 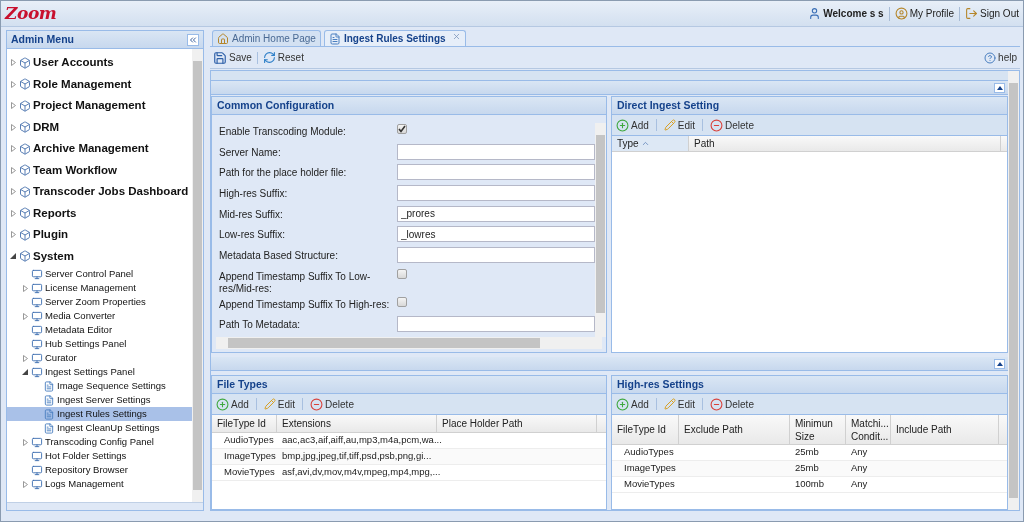 I want to click on tree-item: System, so click(x=99, y=256).